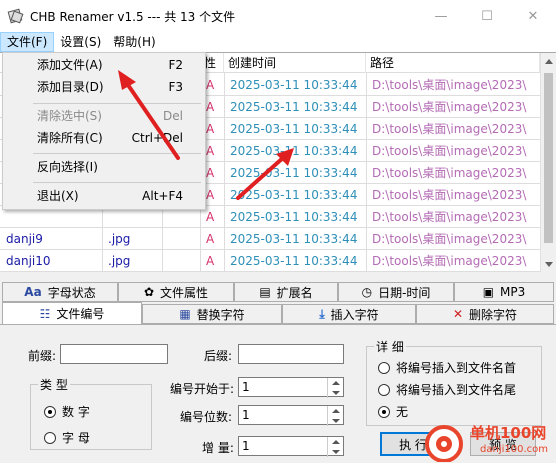  I want to click on scroll-down-icon, so click(549, 264).